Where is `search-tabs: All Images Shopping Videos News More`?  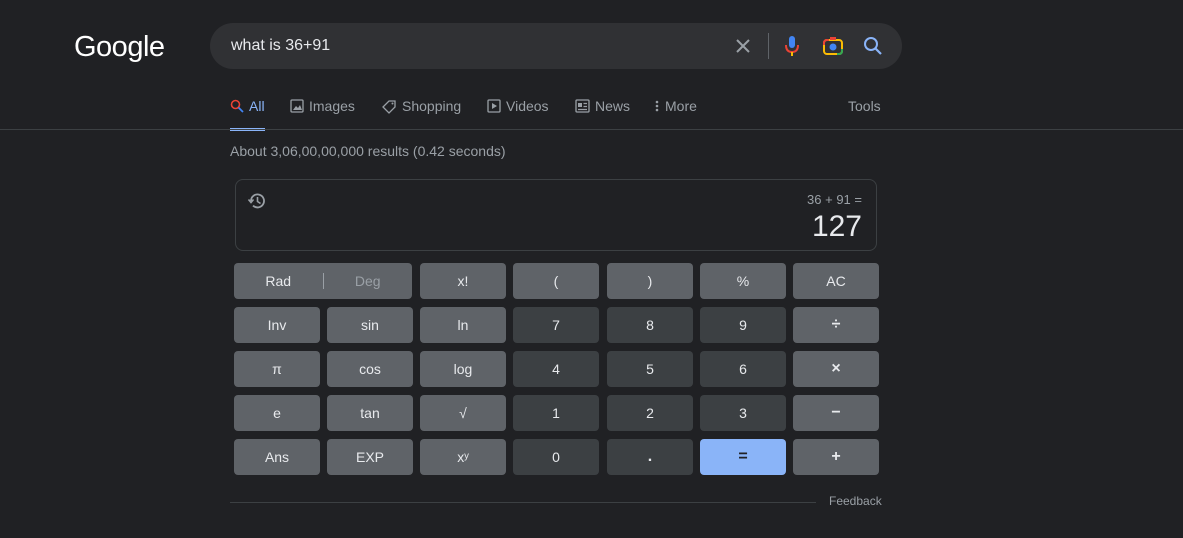
search-tabs: All Images Shopping Videos News More is located at coordinates (560, 113).